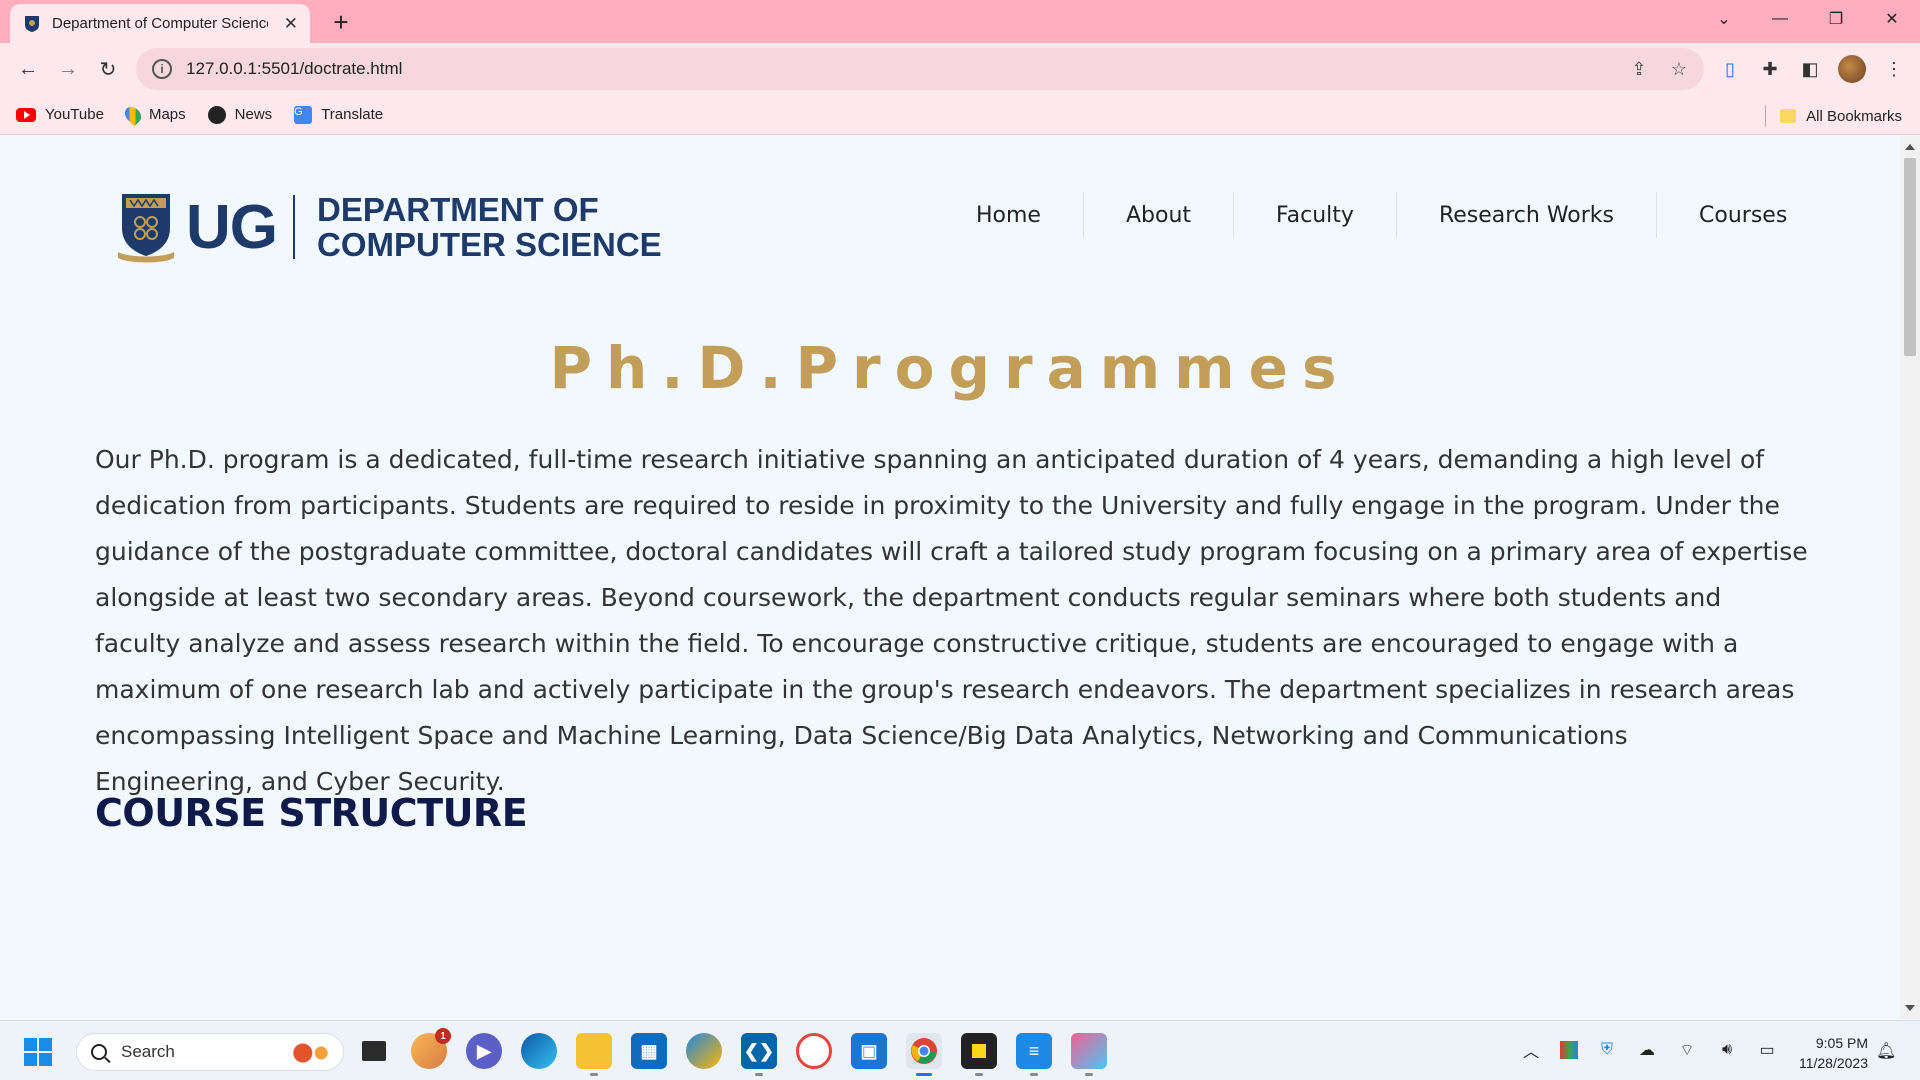 This screenshot has height=1080, width=1920. Describe the element at coordinates (1679, 69) in the screenshot. I see `bookmark-star-icon: ☆` at that location.